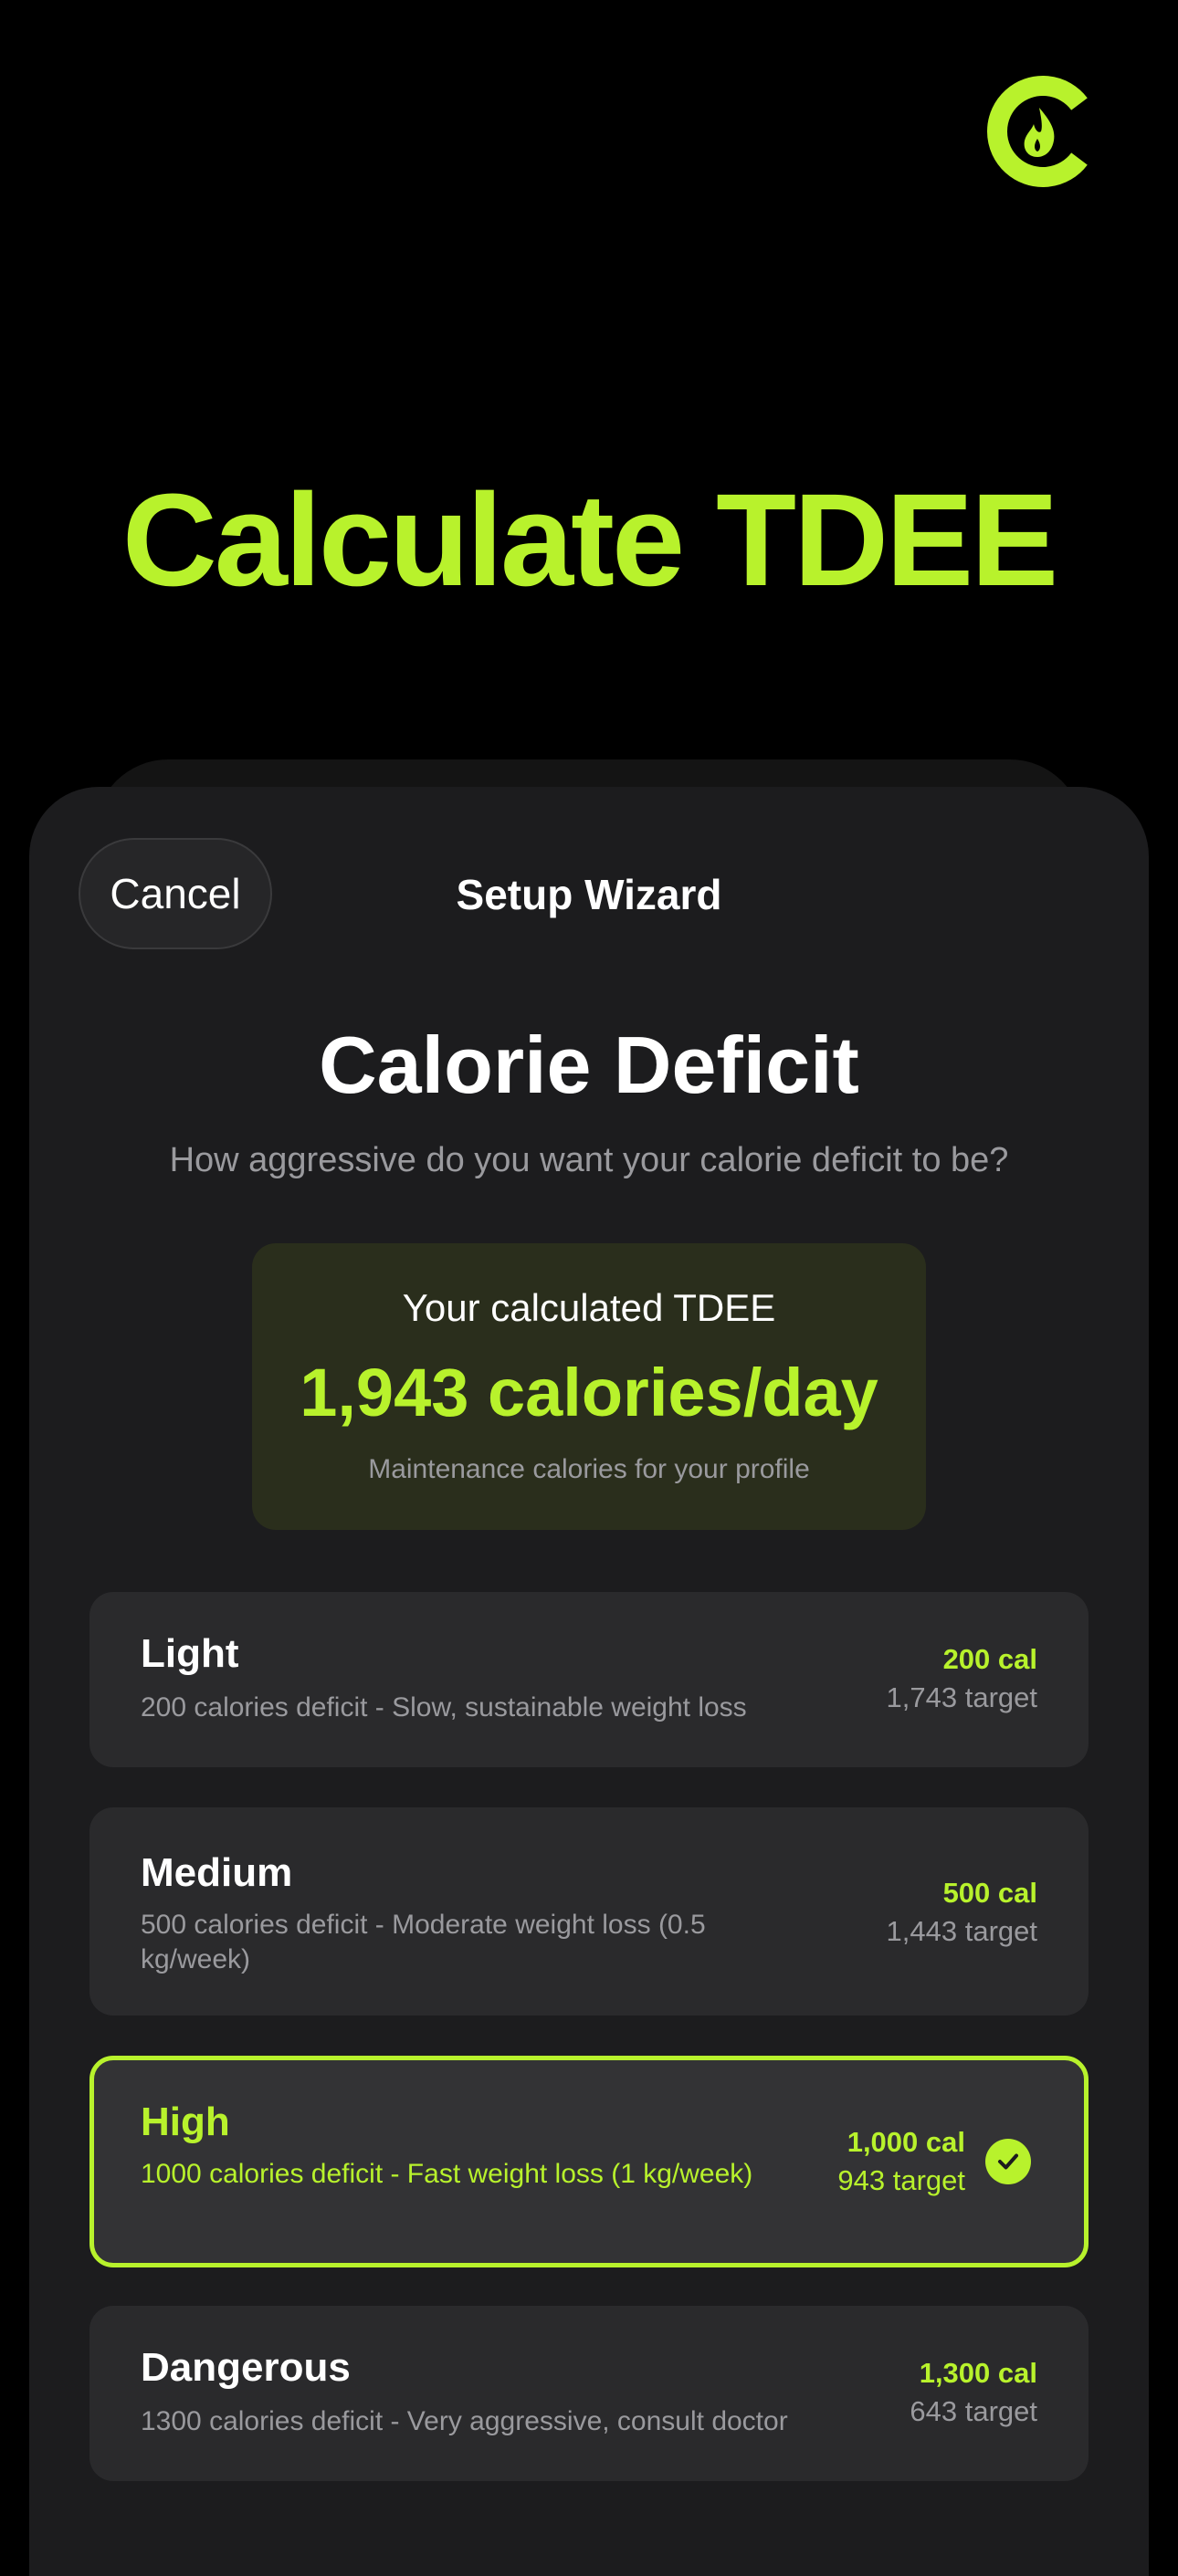  Describe the element at coordinates (246, 2367) in the screenshot. I see `option-name: Dangerous` at that location.